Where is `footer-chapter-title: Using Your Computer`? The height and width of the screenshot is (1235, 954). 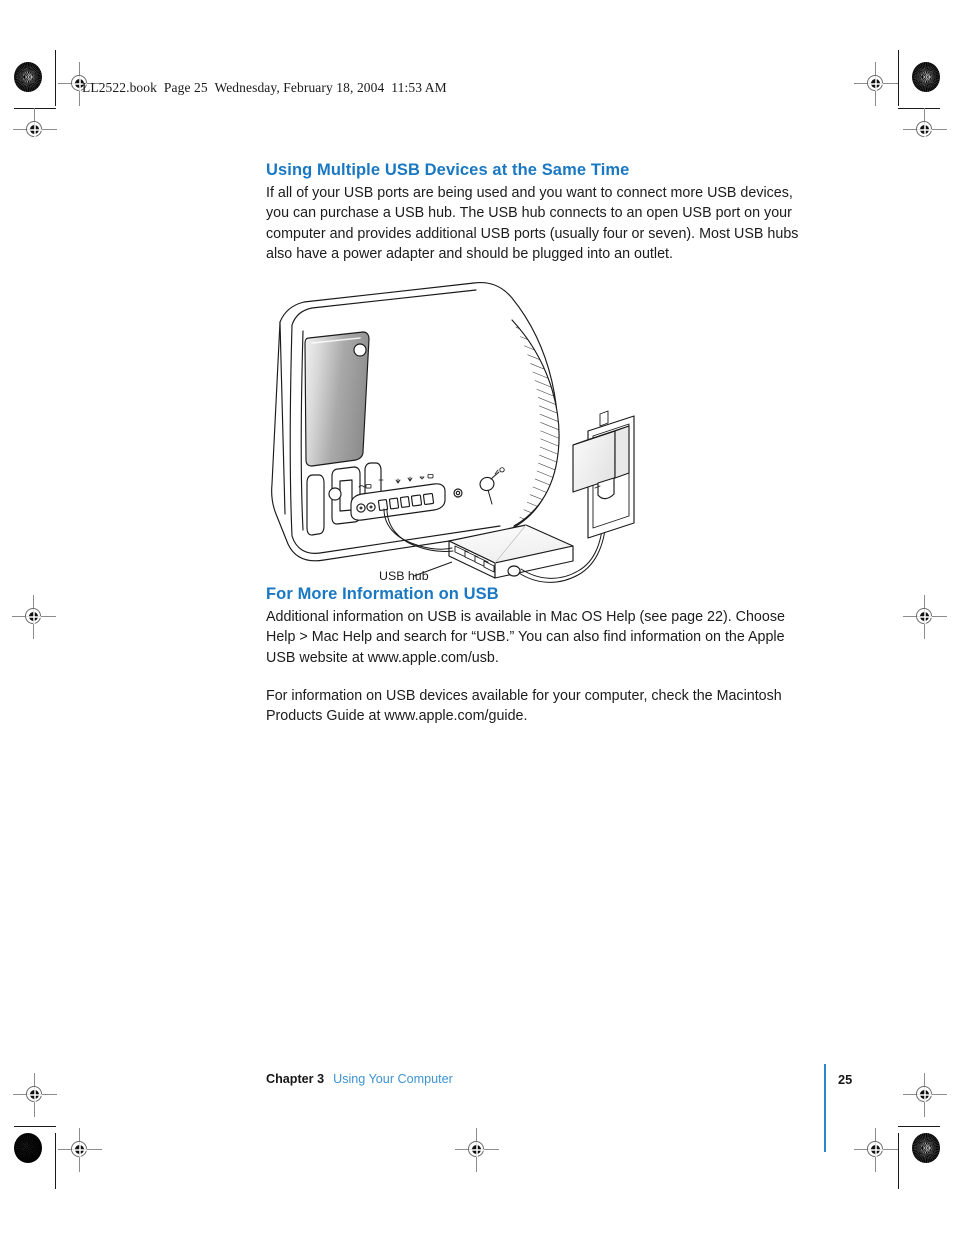
footer-chapter-title: Using Your Computer is located at coordinates (393, 1079).